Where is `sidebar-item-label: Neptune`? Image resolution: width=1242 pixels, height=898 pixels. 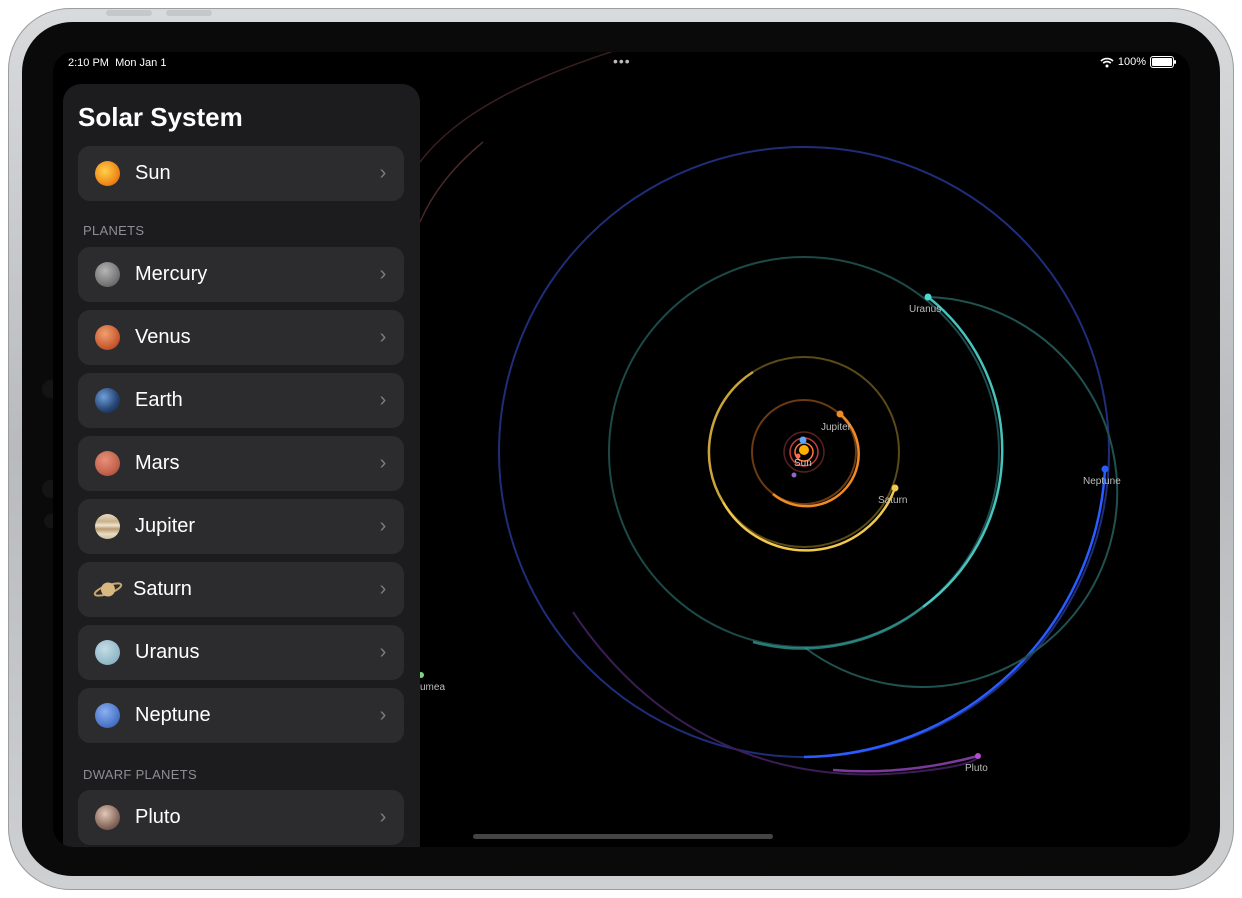 sidebar-item-label: Neptune is located at coordinates (173, 715).